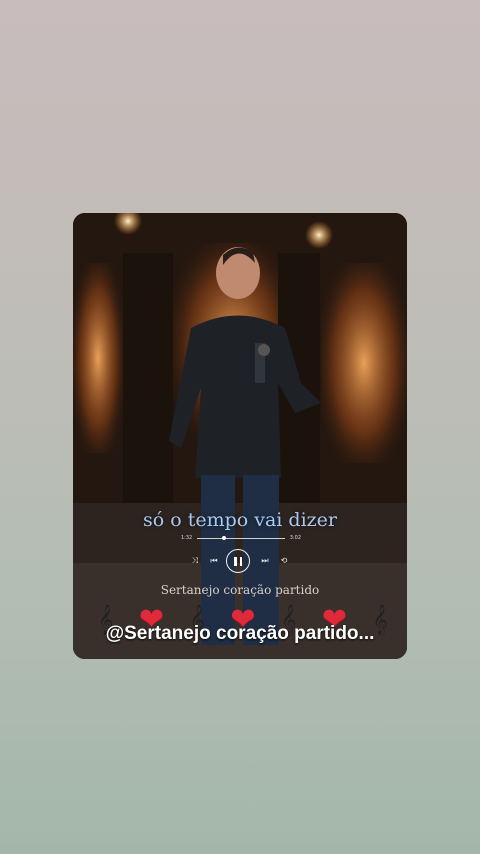  What do you see at coordinates (187, 538) in the screenshot?
I see `elapsed-time: 1:32` at bounding box center [187, 538].